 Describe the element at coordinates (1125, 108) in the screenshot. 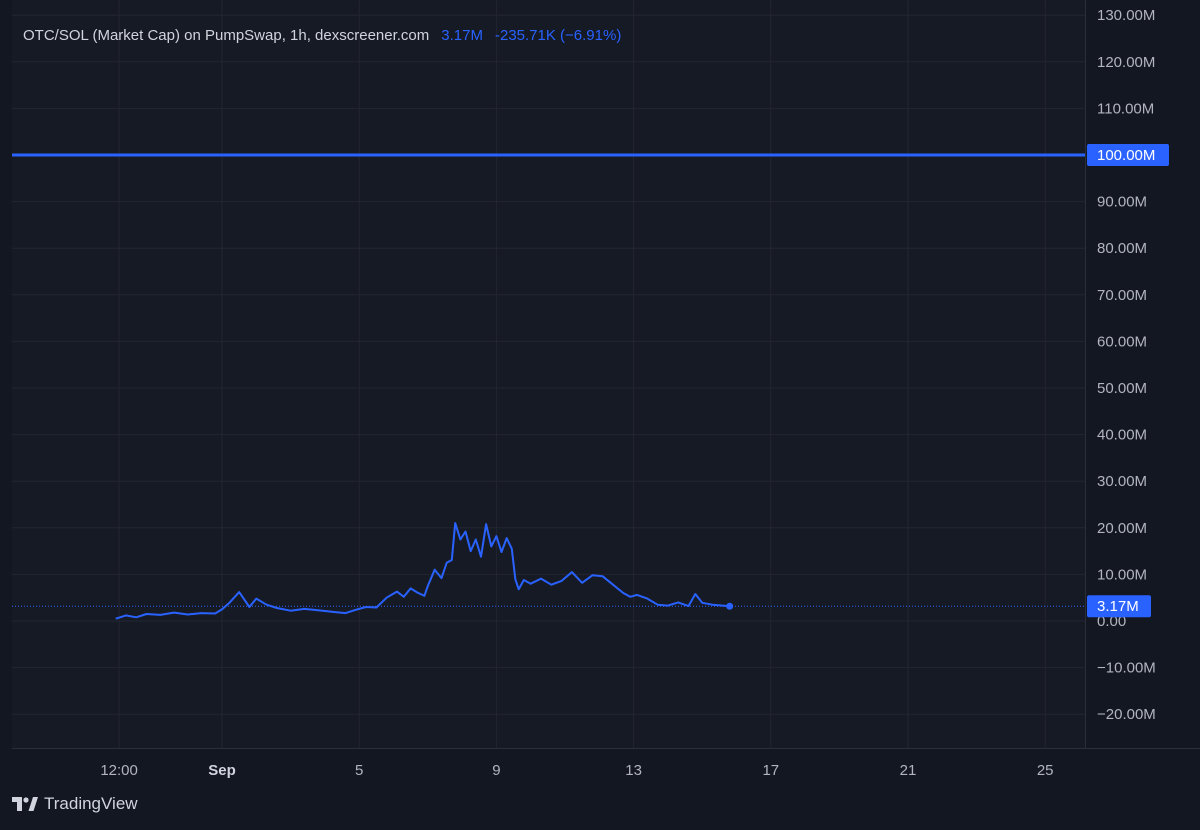

I see `y-tick-label: 110.00M` at that location.